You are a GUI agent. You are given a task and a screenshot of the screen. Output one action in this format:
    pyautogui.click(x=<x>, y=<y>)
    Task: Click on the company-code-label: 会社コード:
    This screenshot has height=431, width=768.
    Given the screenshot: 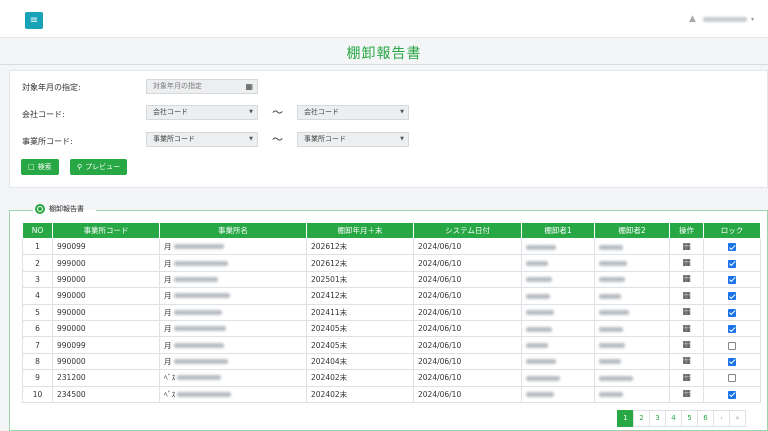 What is the action you would take?
    pyautogui.click(x=43, y=114)
    